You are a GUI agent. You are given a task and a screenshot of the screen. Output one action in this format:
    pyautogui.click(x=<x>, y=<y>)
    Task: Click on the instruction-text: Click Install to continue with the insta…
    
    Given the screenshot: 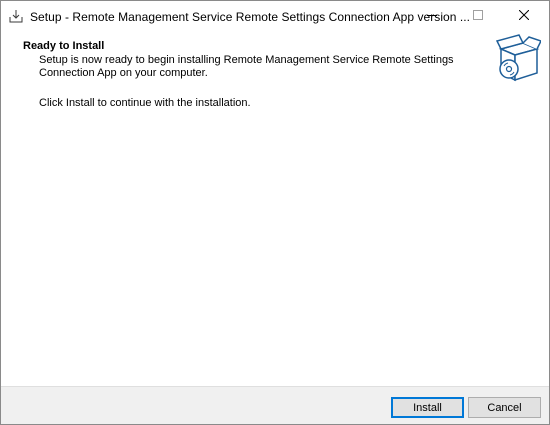 What is the action you would take?
    pyautogui.click(x=145, y=103)
    